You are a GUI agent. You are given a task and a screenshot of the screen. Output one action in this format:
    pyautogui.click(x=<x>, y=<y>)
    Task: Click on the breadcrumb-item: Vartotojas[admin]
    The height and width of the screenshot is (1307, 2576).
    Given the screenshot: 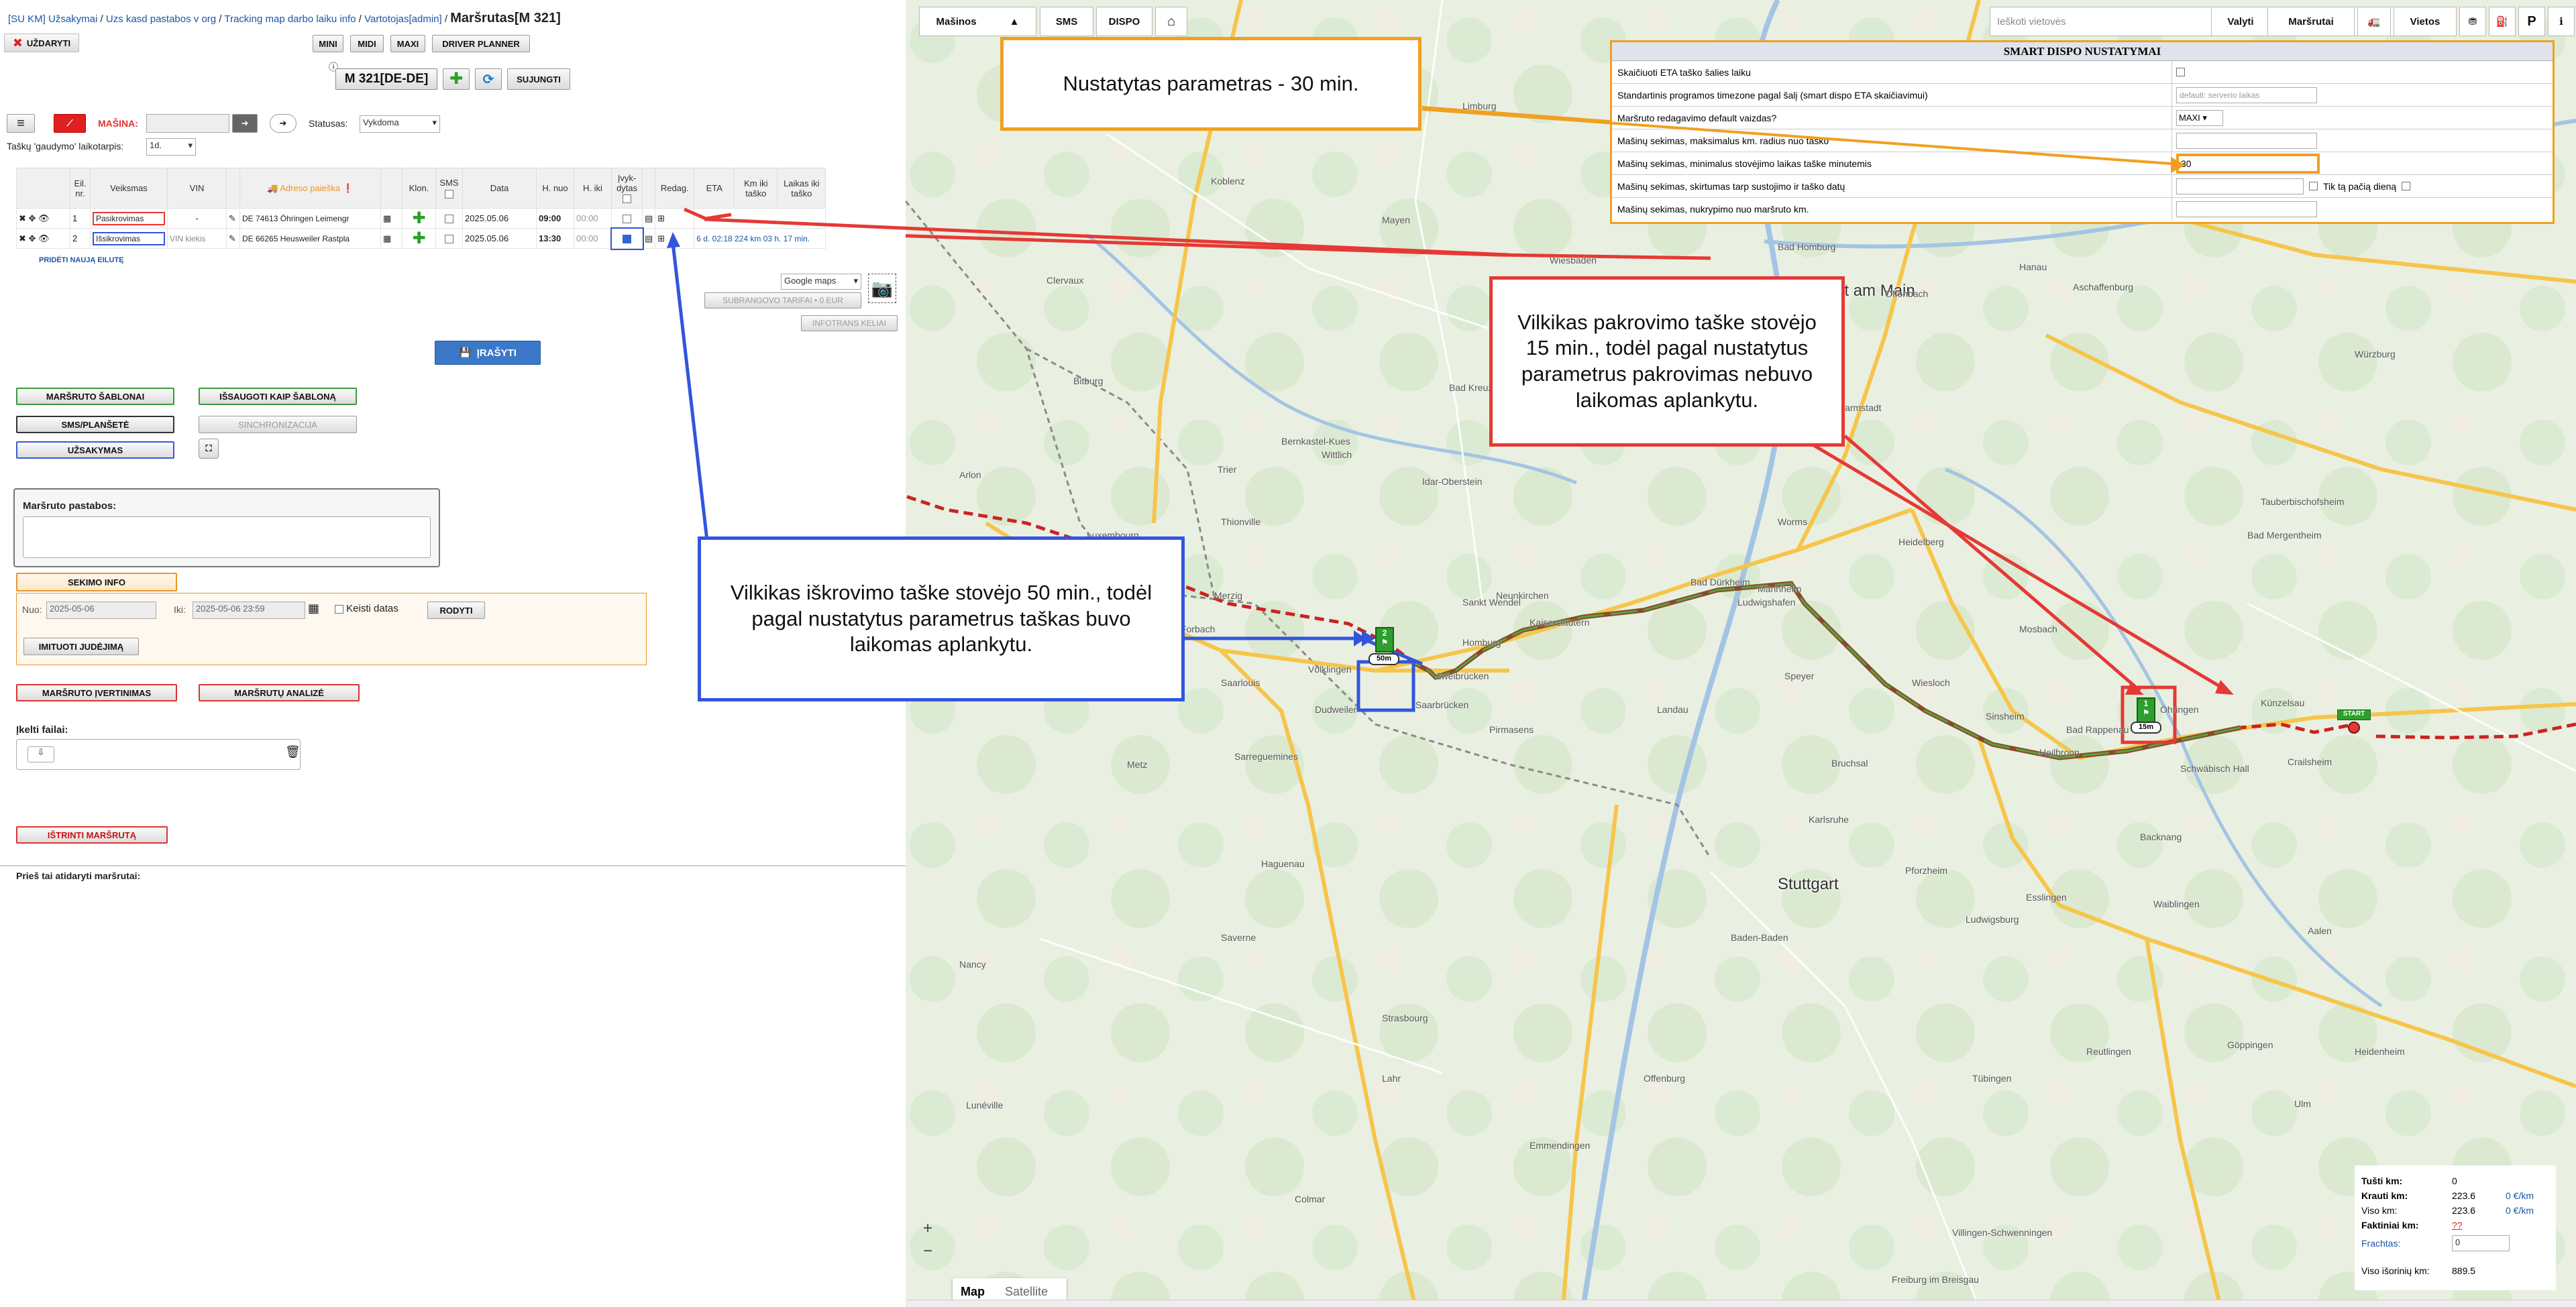 What is the action you would take?
    pyautogui.click(x=403, y=19)
    